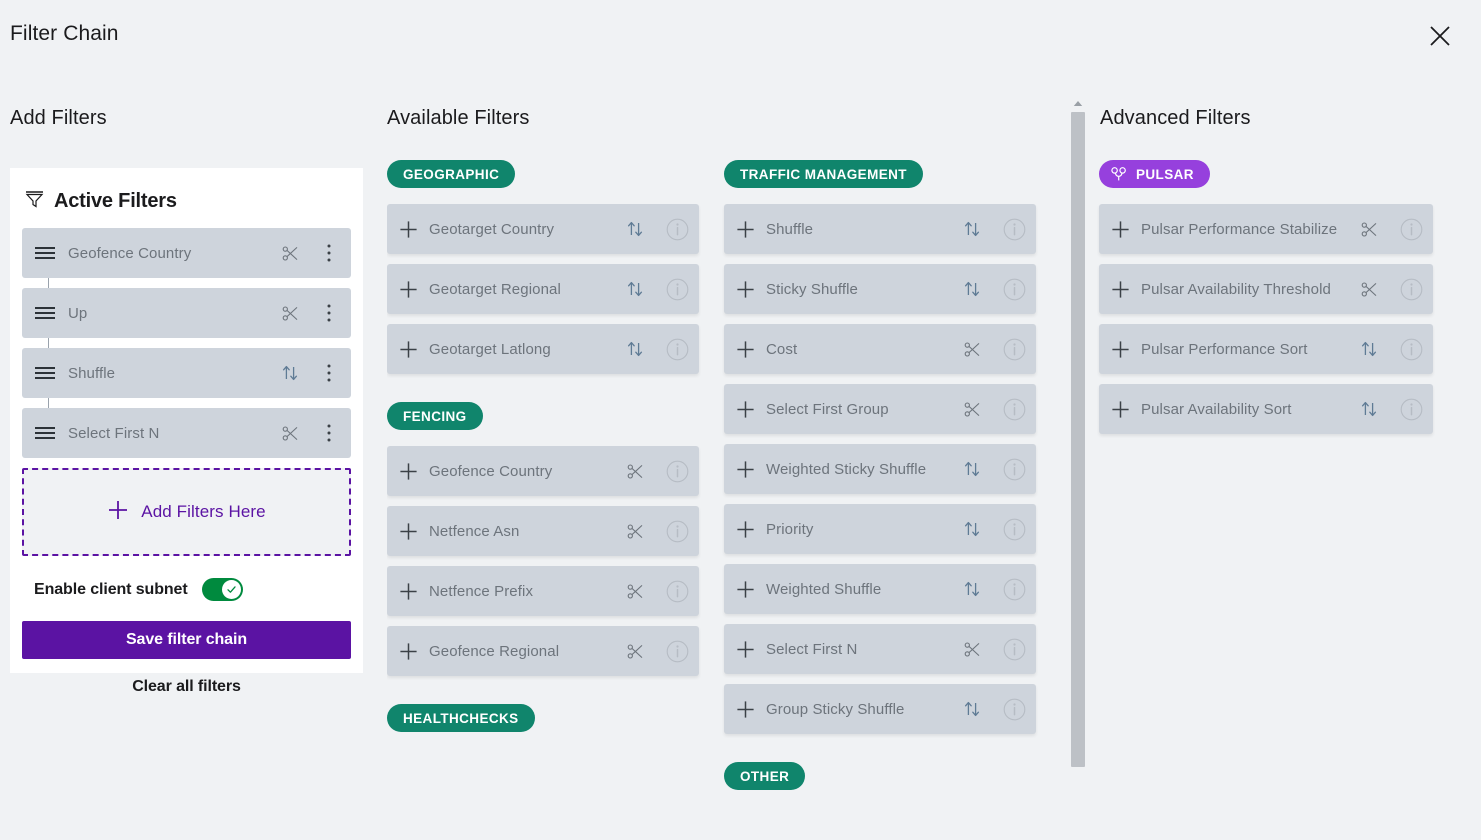  Describe the element at coordinates (1266, 409) in the screenshot. I see `available-filter-card: Pulsar Availability Sort` at that location.